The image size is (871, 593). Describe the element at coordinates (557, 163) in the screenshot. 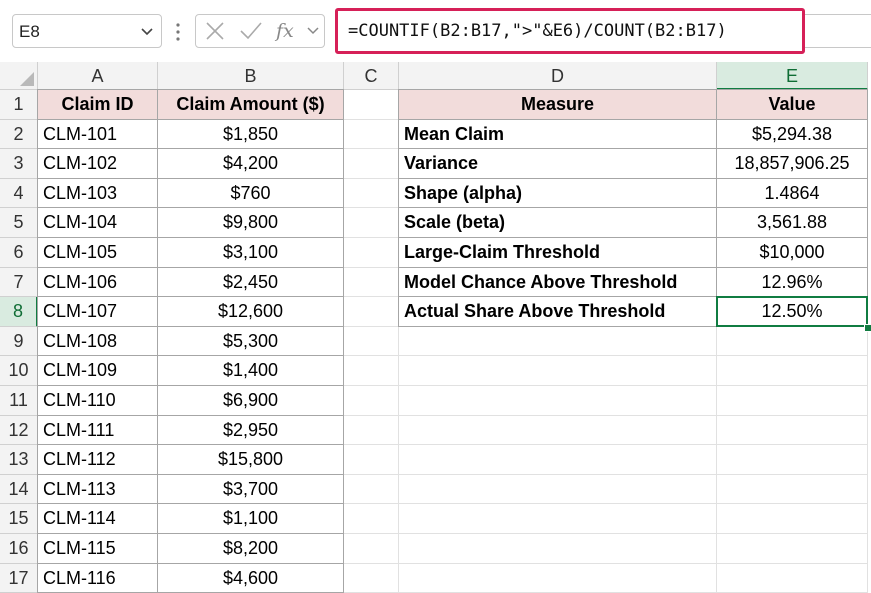

I see `measure-name-cell: Variance` at that location.